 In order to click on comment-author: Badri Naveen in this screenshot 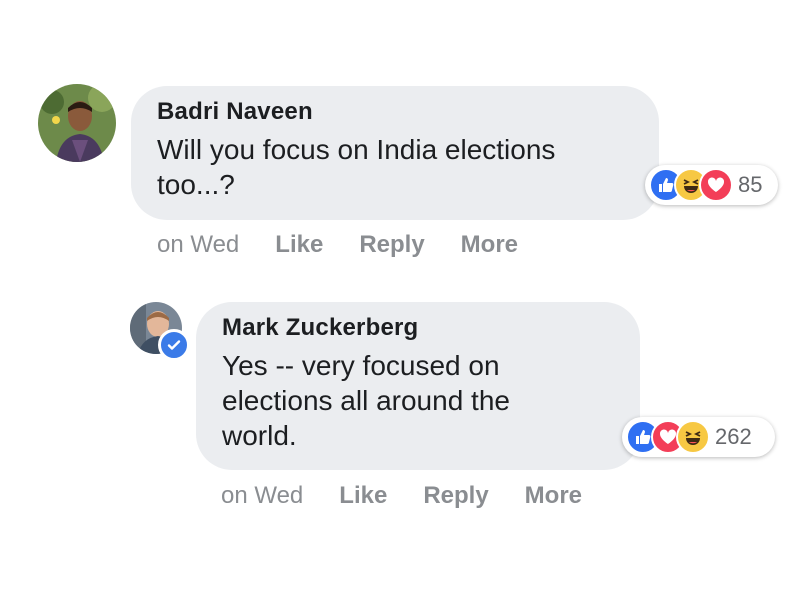, I will do `click(395, 112)`.